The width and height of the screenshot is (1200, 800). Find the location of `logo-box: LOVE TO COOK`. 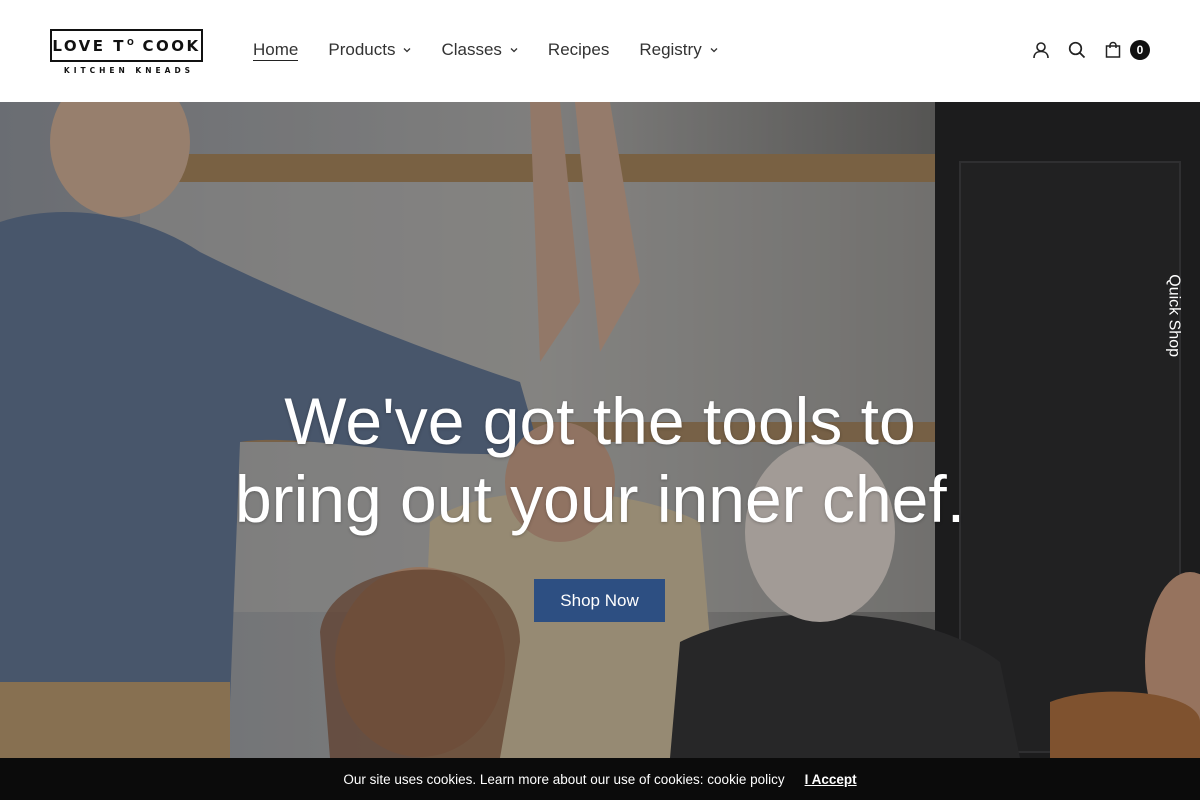

logo-box: LOVE TO COOK is located at coordinates (126, 45).